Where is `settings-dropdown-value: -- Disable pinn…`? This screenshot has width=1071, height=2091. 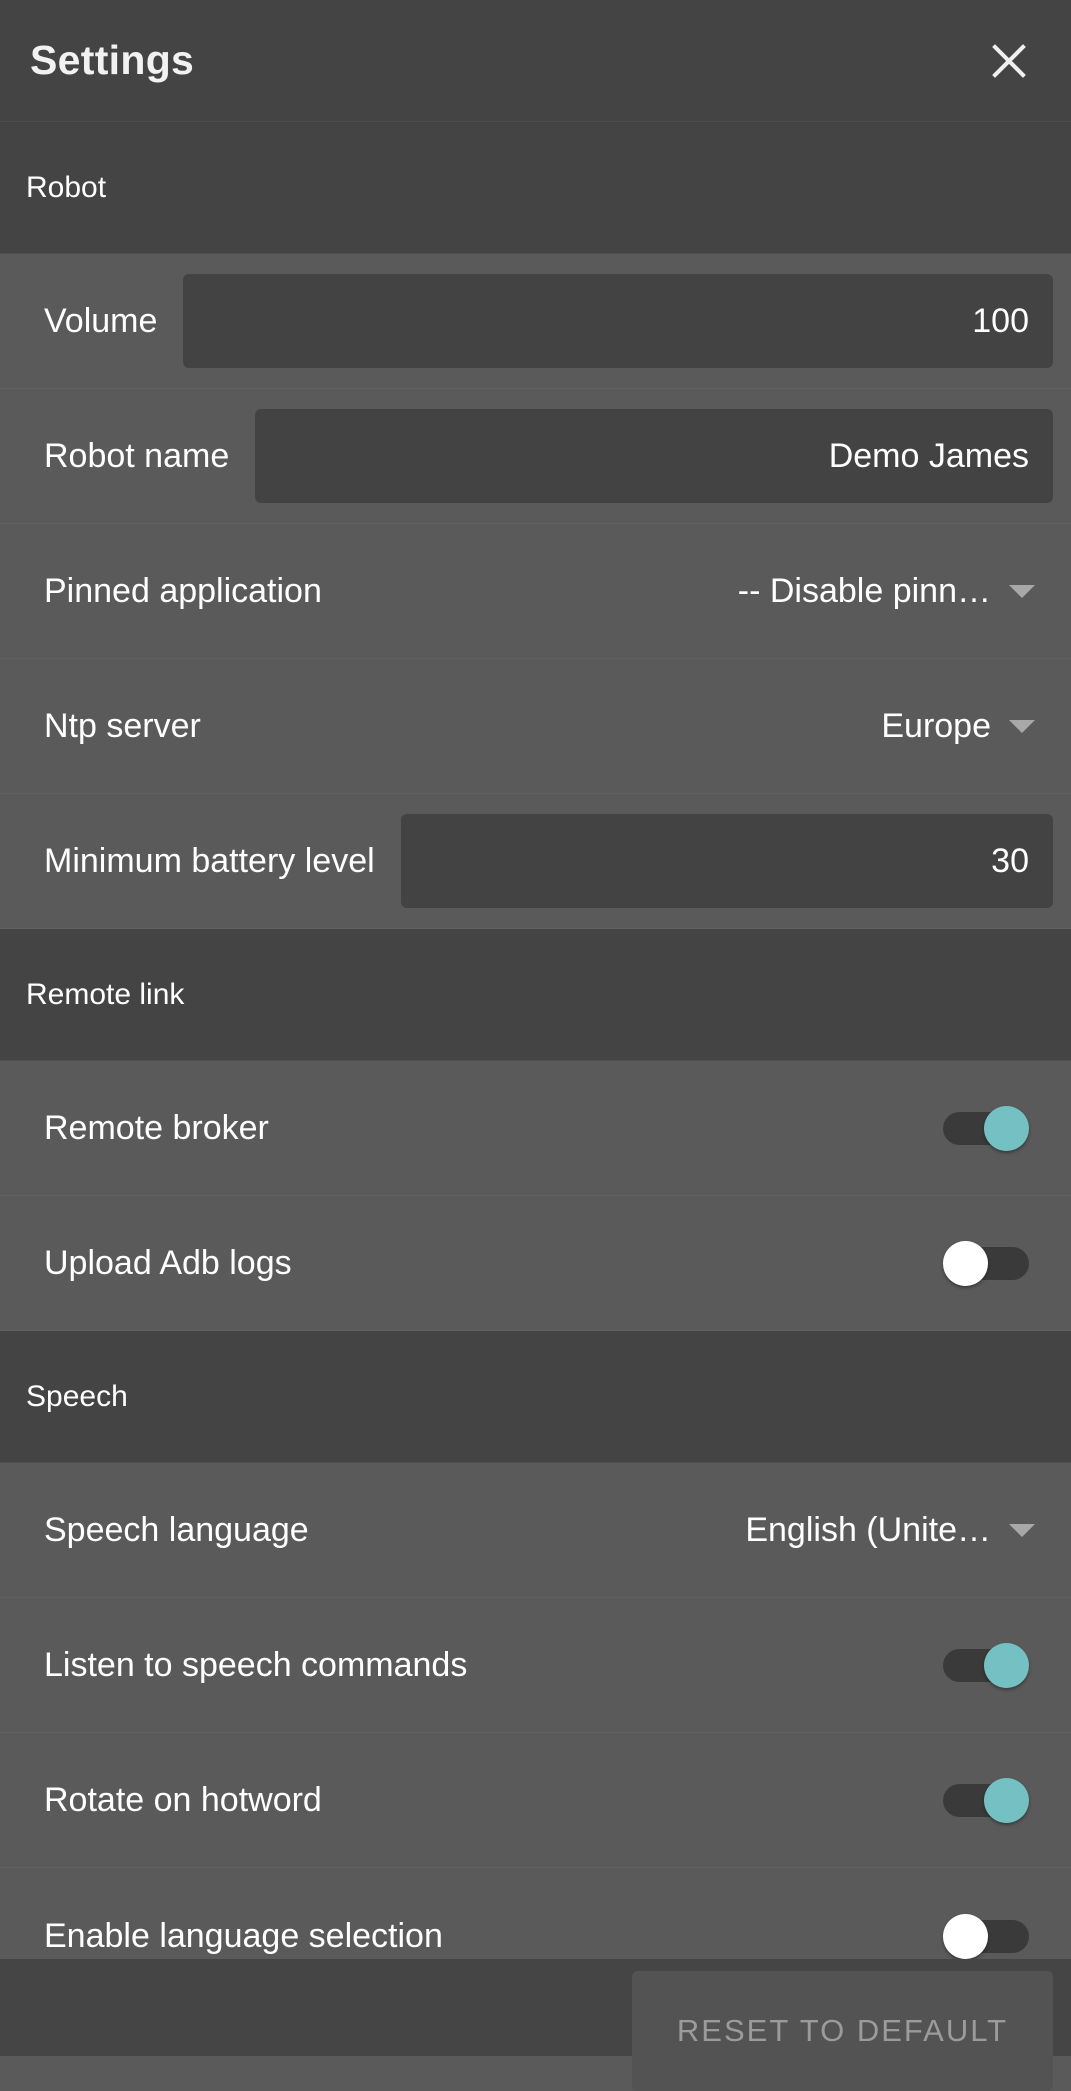
settings-dropdown-value: -- Disable pinn… is located at coordinates (864, 590).